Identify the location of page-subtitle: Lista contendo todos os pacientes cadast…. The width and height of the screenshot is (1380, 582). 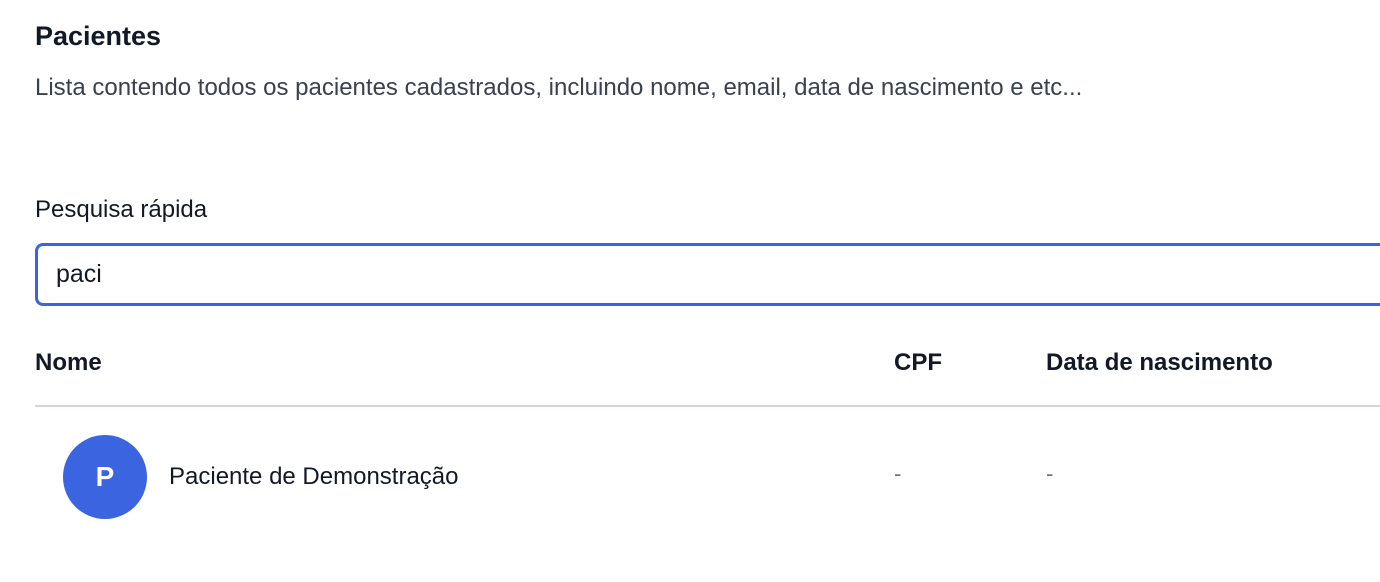
(559, 87).